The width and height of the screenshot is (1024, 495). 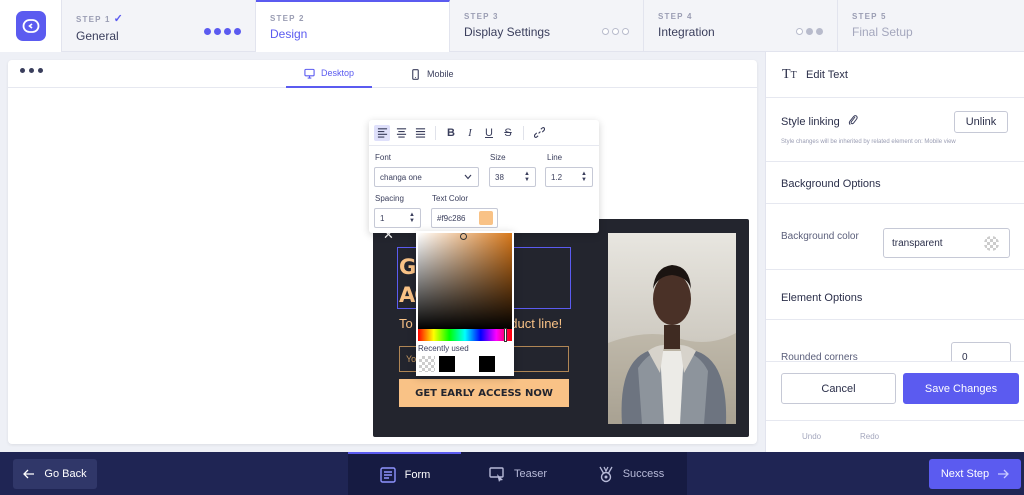 I want to click on go-back-button: Go Back, so click(x=55, y=474).